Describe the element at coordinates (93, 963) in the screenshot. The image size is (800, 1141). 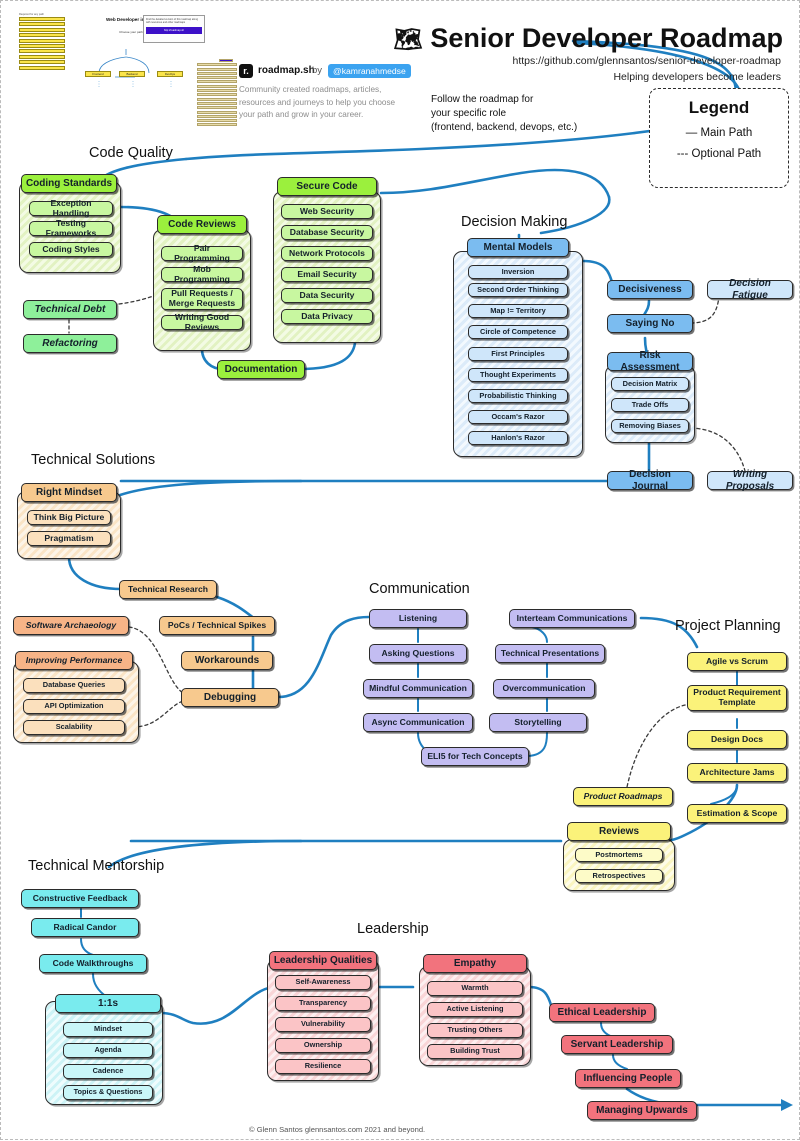
I see `node-code-walkthroughs: Code Walkthroughs` at that location.